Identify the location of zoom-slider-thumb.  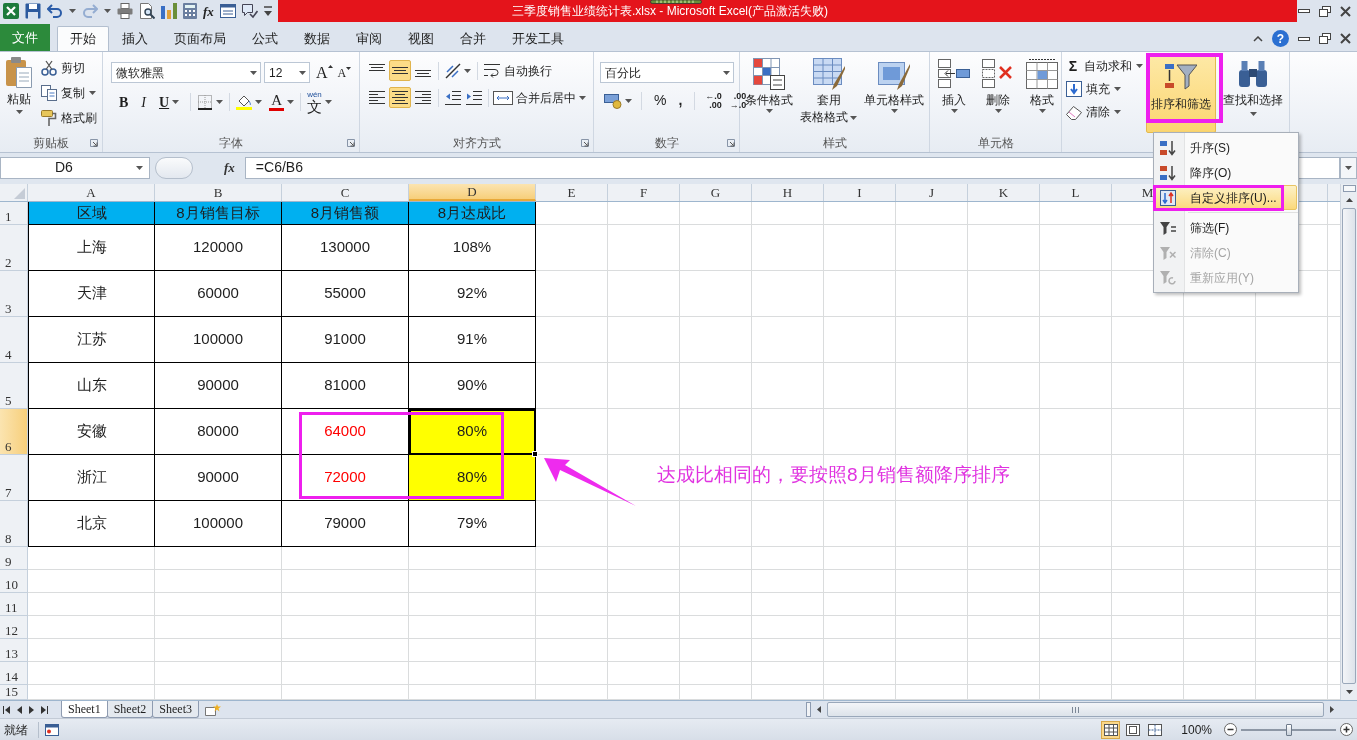
(1288, 729).